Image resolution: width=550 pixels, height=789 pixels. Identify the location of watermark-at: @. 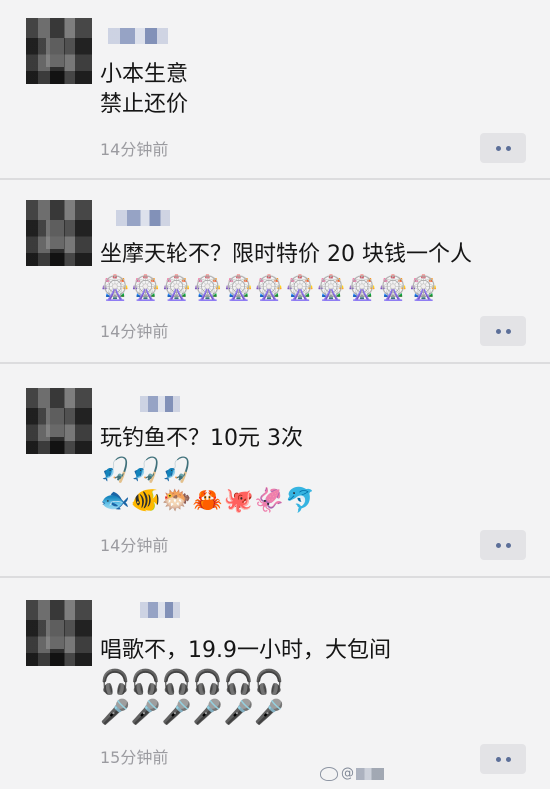
(347, 773).